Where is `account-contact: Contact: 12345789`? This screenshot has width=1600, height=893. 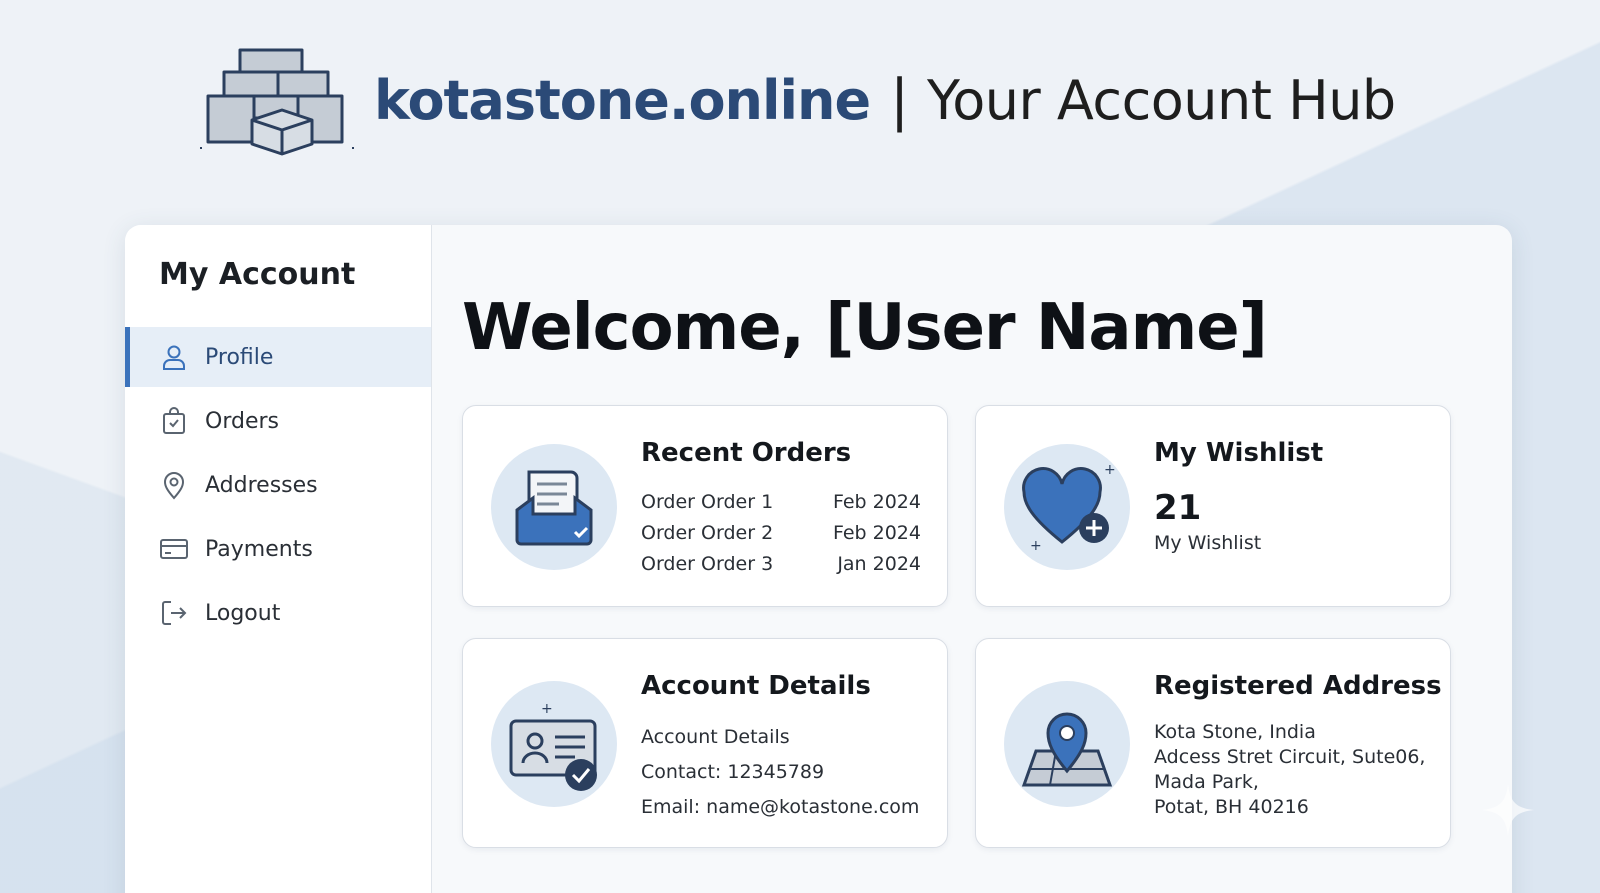 account-contact: Contact: 12345789 is located at coordinates (733, 771).